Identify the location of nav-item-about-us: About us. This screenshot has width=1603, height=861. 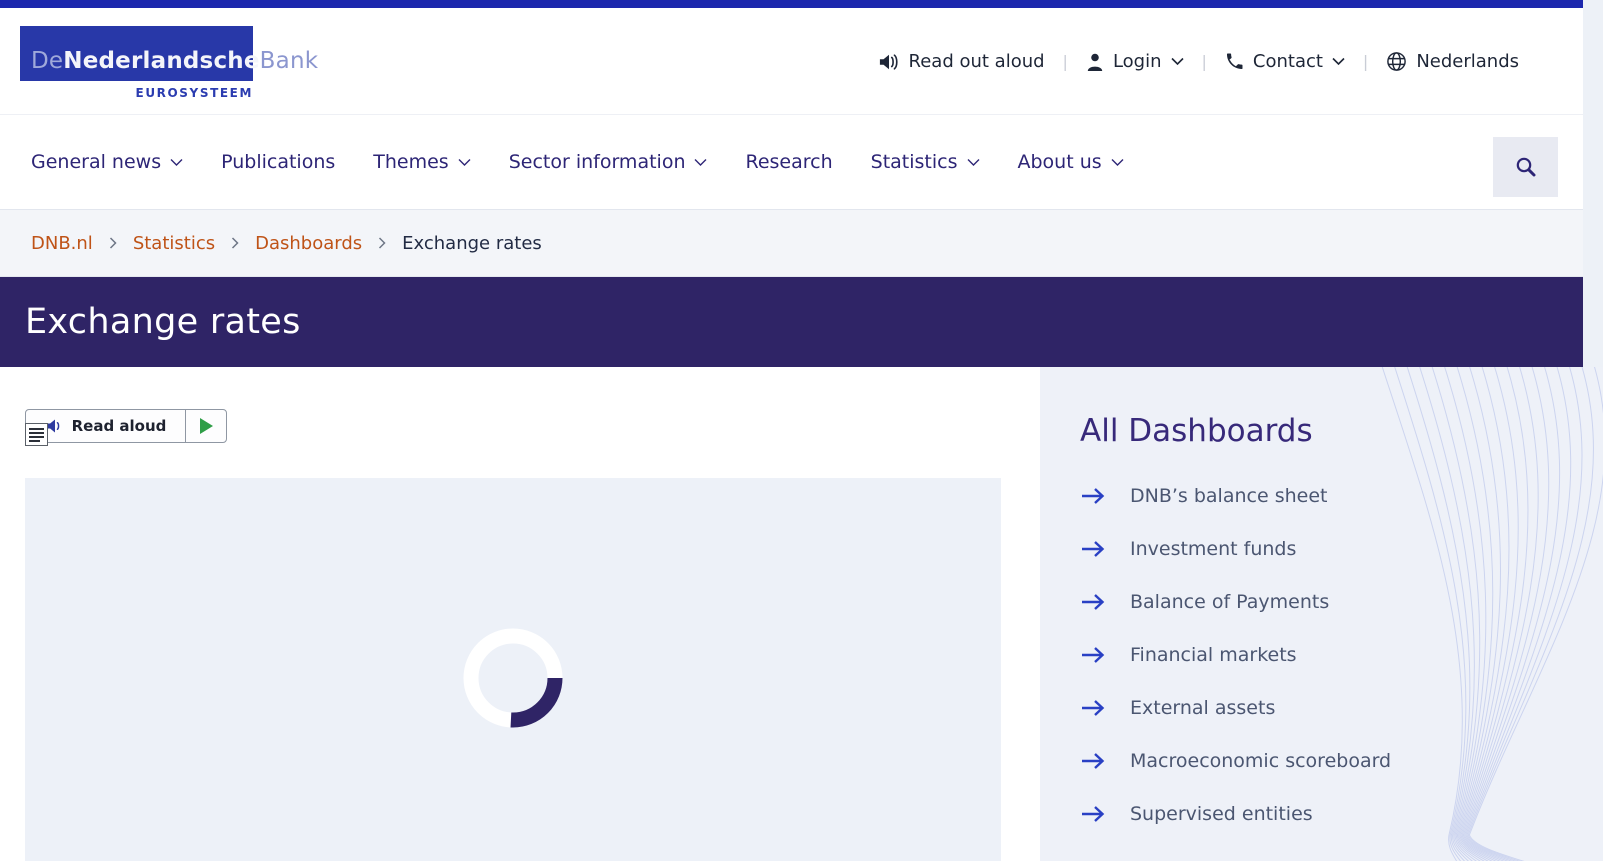
(1071, 162).